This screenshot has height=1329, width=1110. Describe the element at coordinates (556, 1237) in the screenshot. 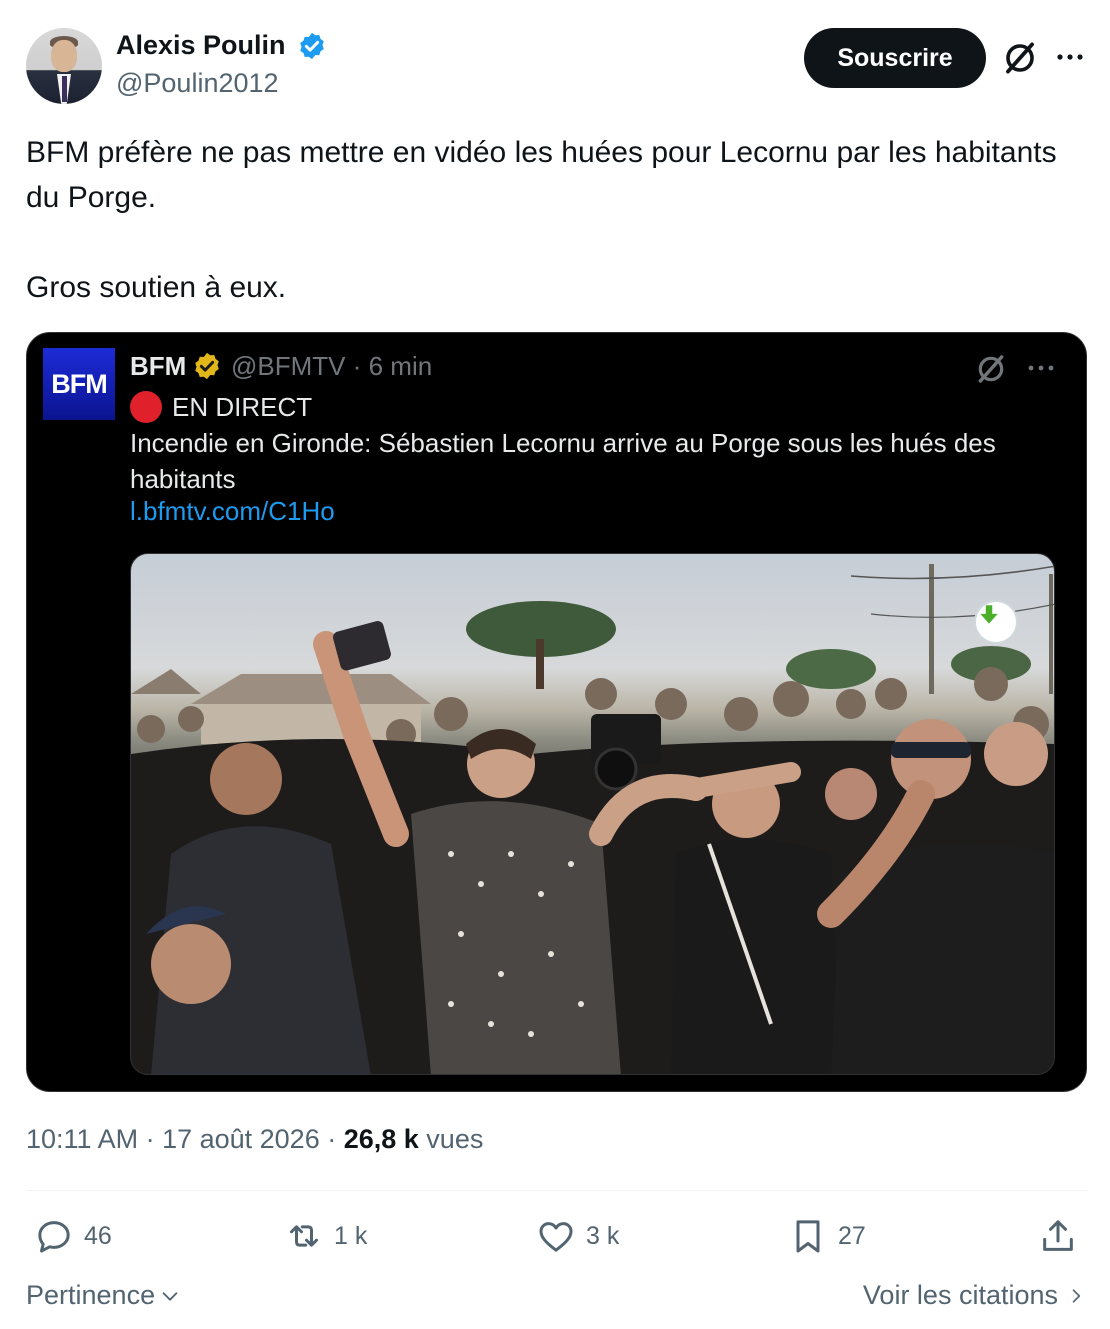

I see `heart-icon` at that location.